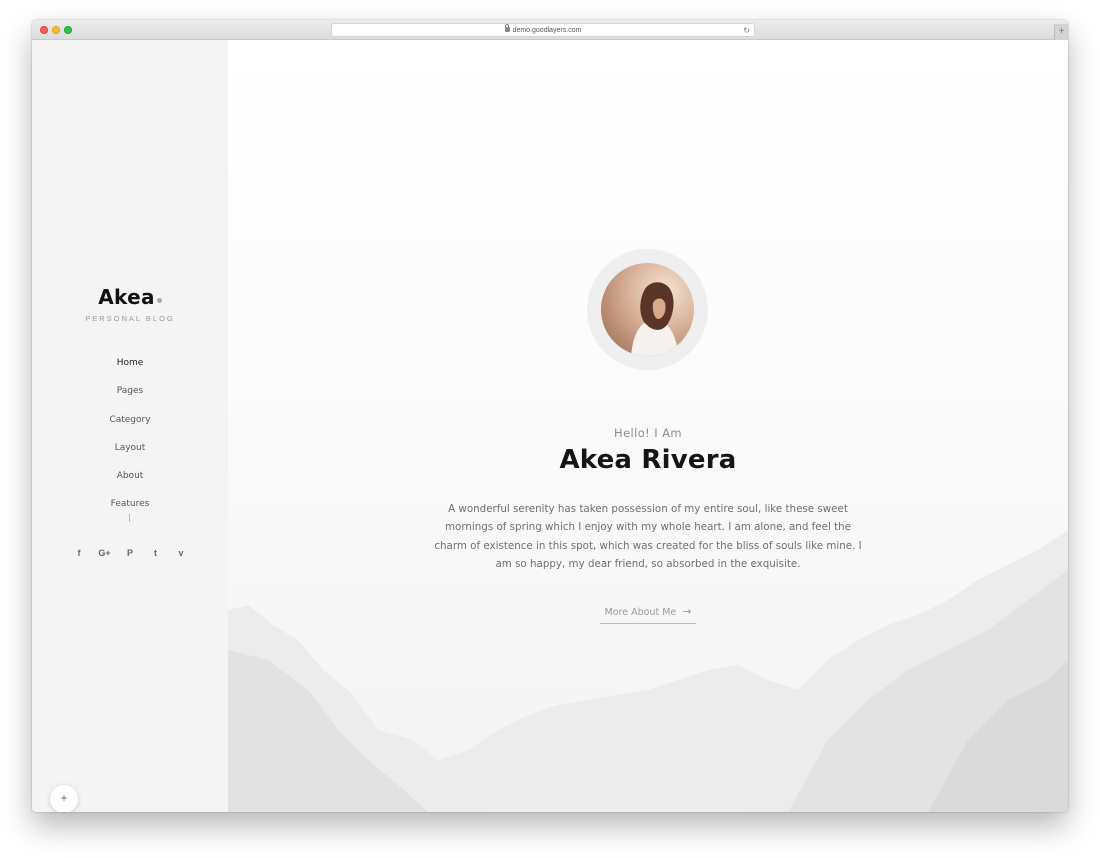 The width and height of the screenshot is (1100, 858). Describe the element at coordinates (547, 30) in the screenshot. I see `url-text: demo.goodlayers.com` at that location.